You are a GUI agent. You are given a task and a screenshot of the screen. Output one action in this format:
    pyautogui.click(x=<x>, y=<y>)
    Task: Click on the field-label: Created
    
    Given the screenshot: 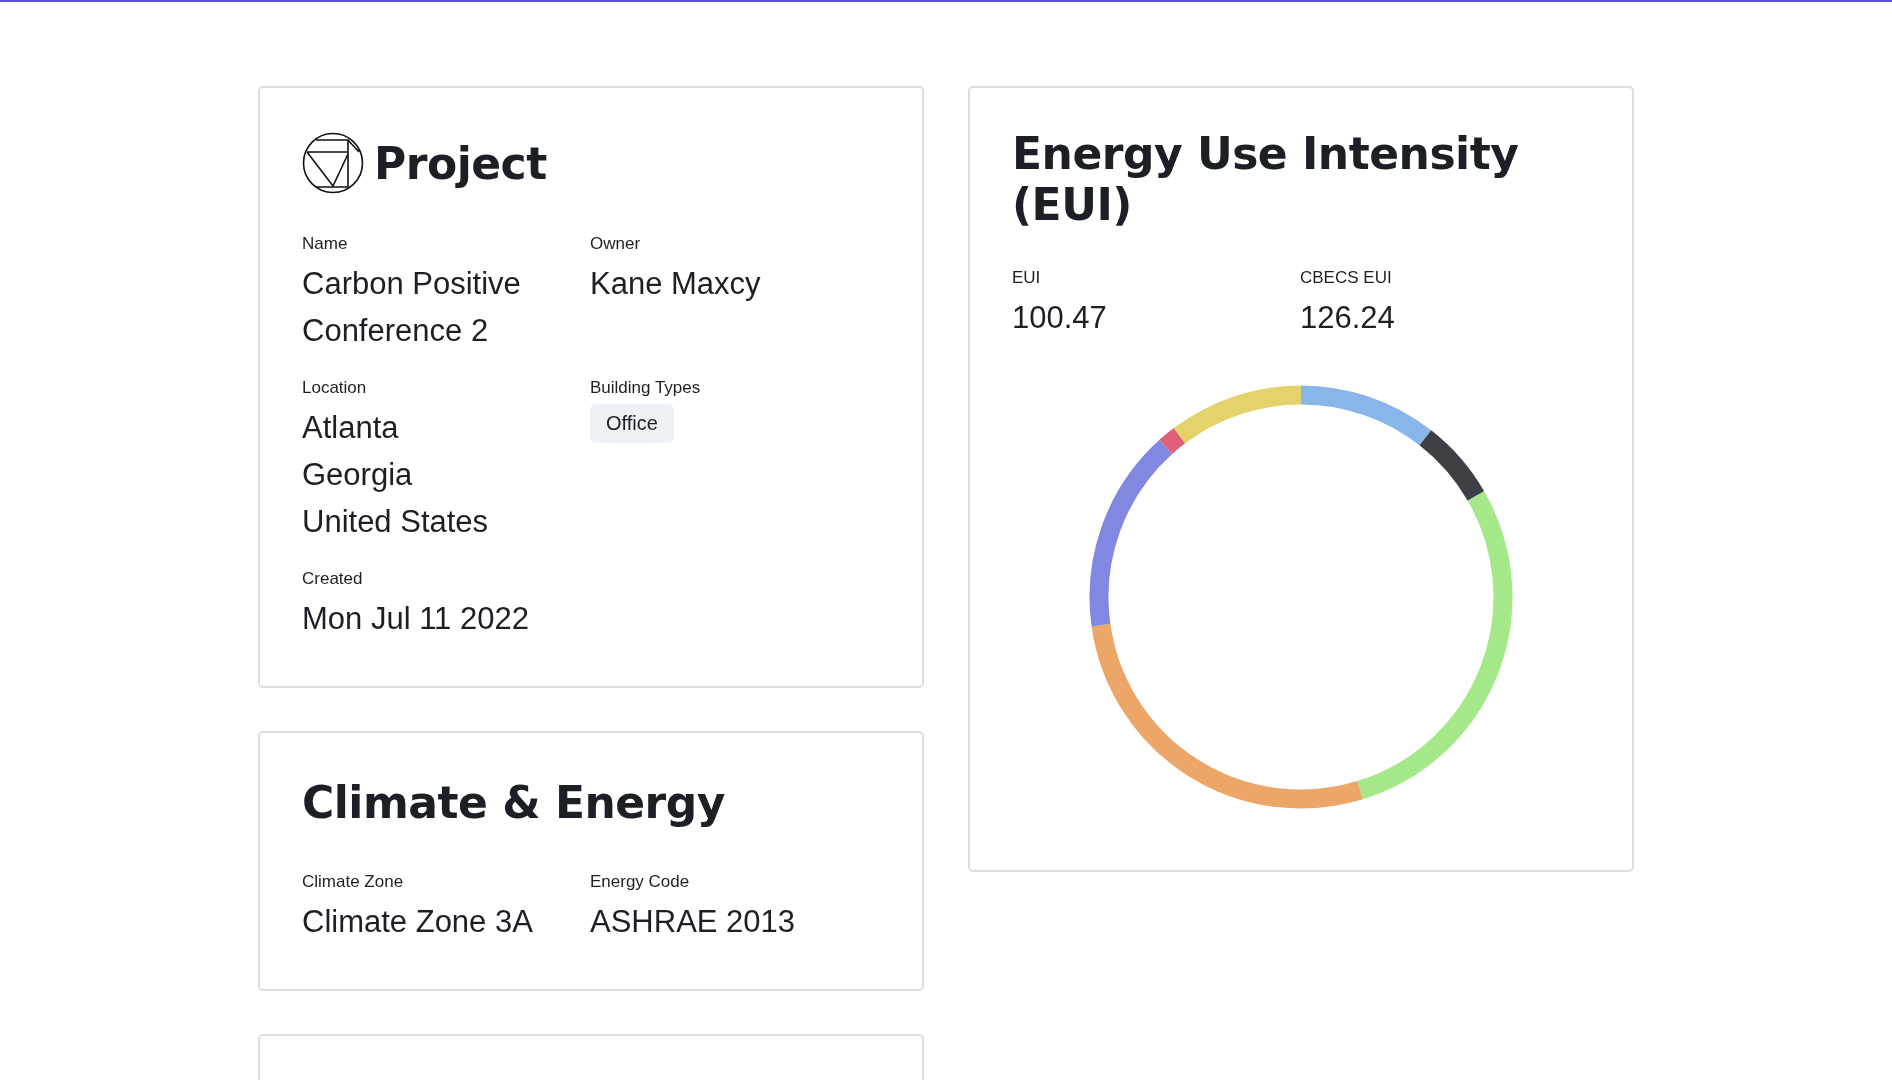 What is the action you would take?
    pyautogui.click(x=333, y=579)
    